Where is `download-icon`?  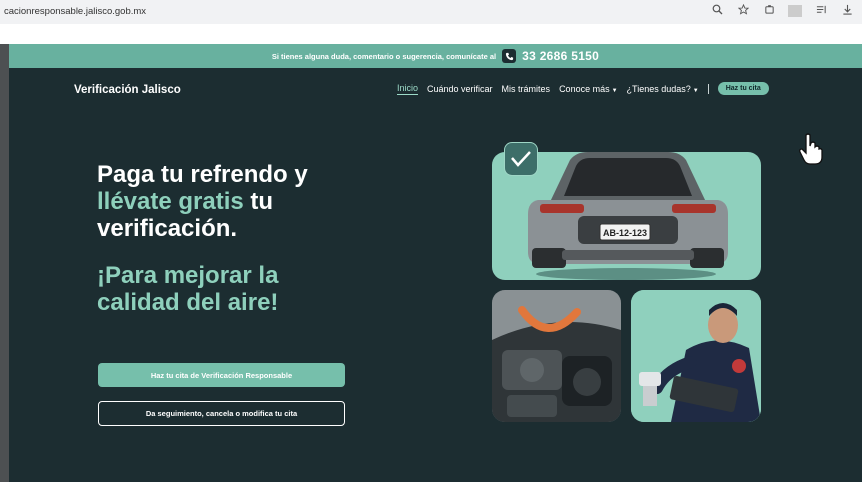 download-icon is located at coordinates (847, 11).